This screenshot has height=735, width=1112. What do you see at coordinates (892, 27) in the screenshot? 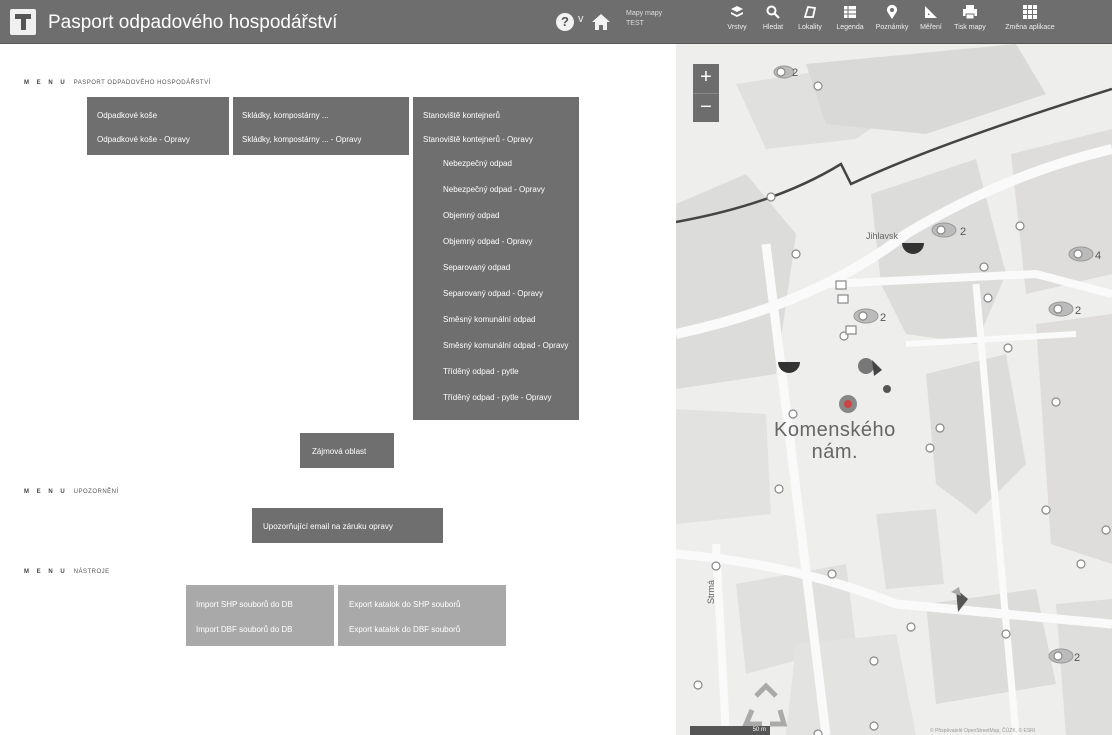
I see `tool-label: Poznámky` at bounding box center [892, 27].